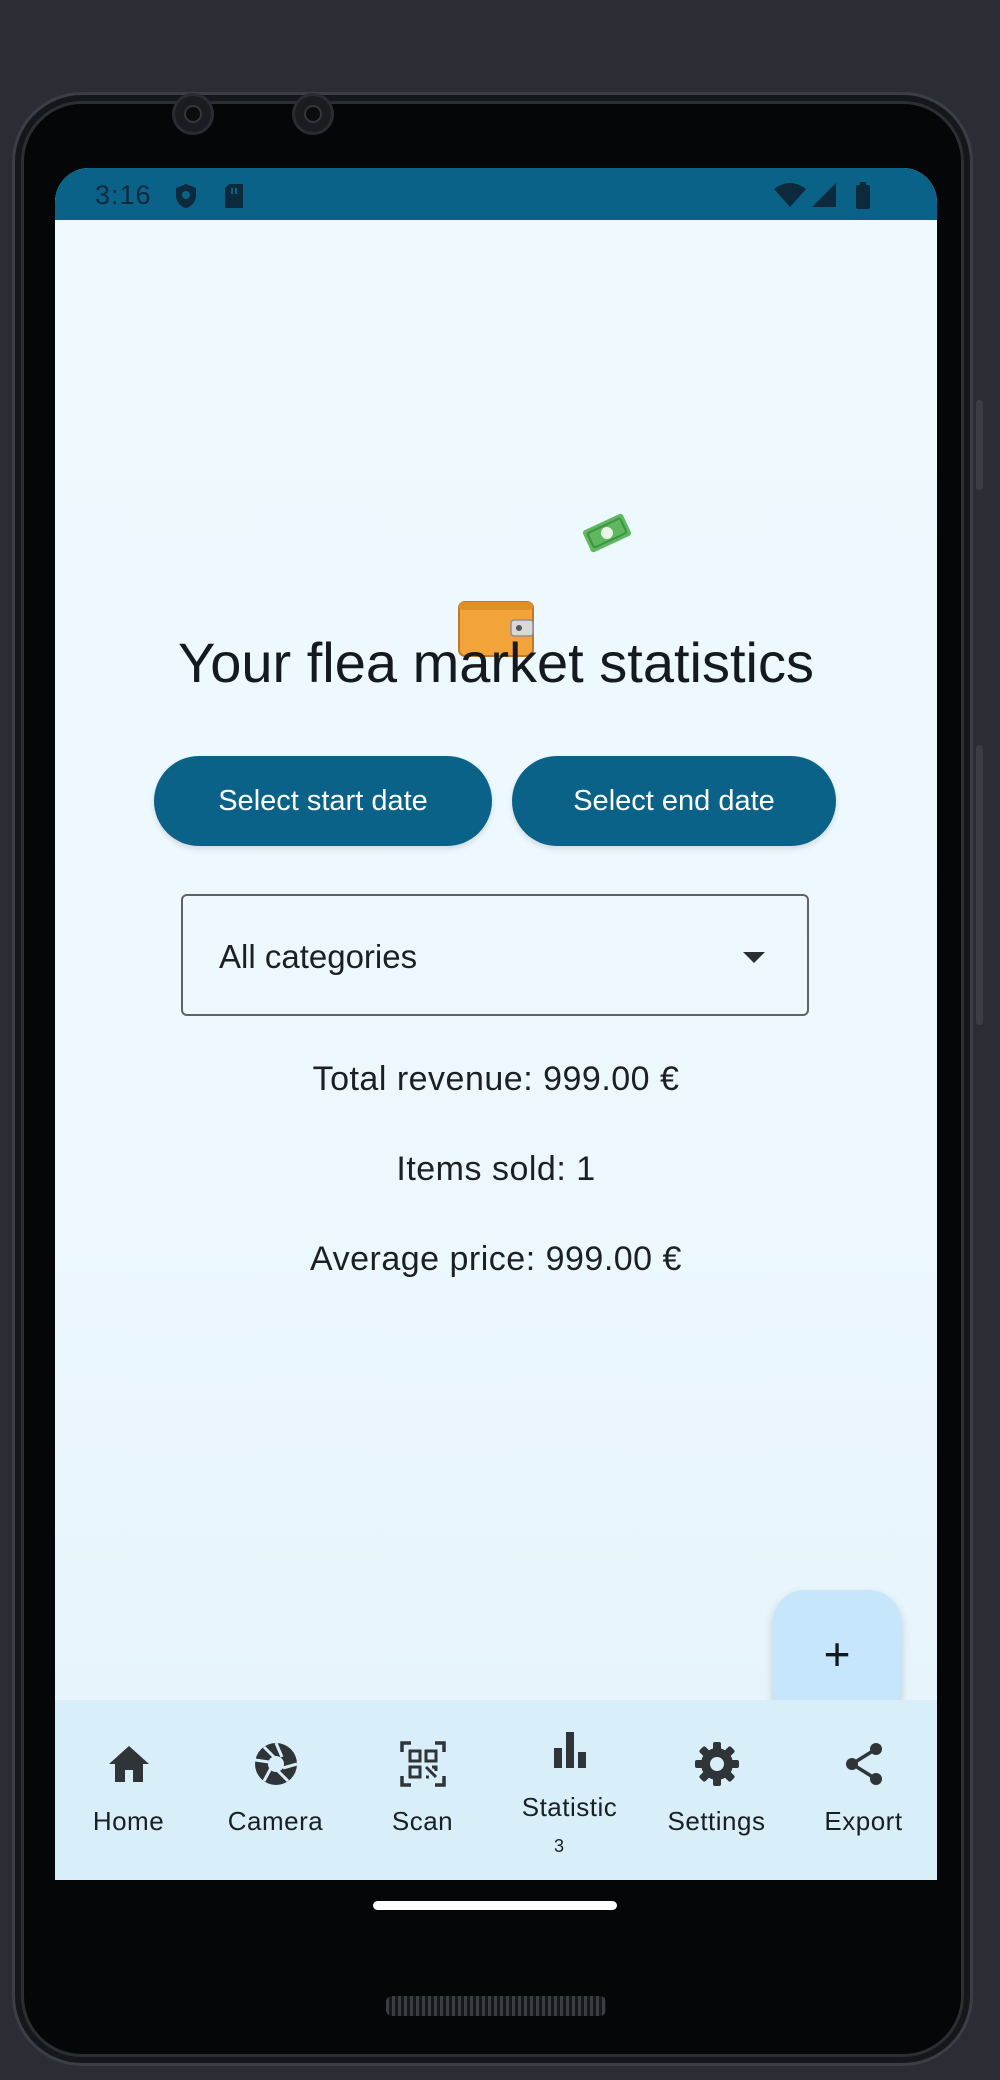 The width and height of the screenshot is (1000, 2080). I want to click on nav-item-export: Export, so click(863, 1790).